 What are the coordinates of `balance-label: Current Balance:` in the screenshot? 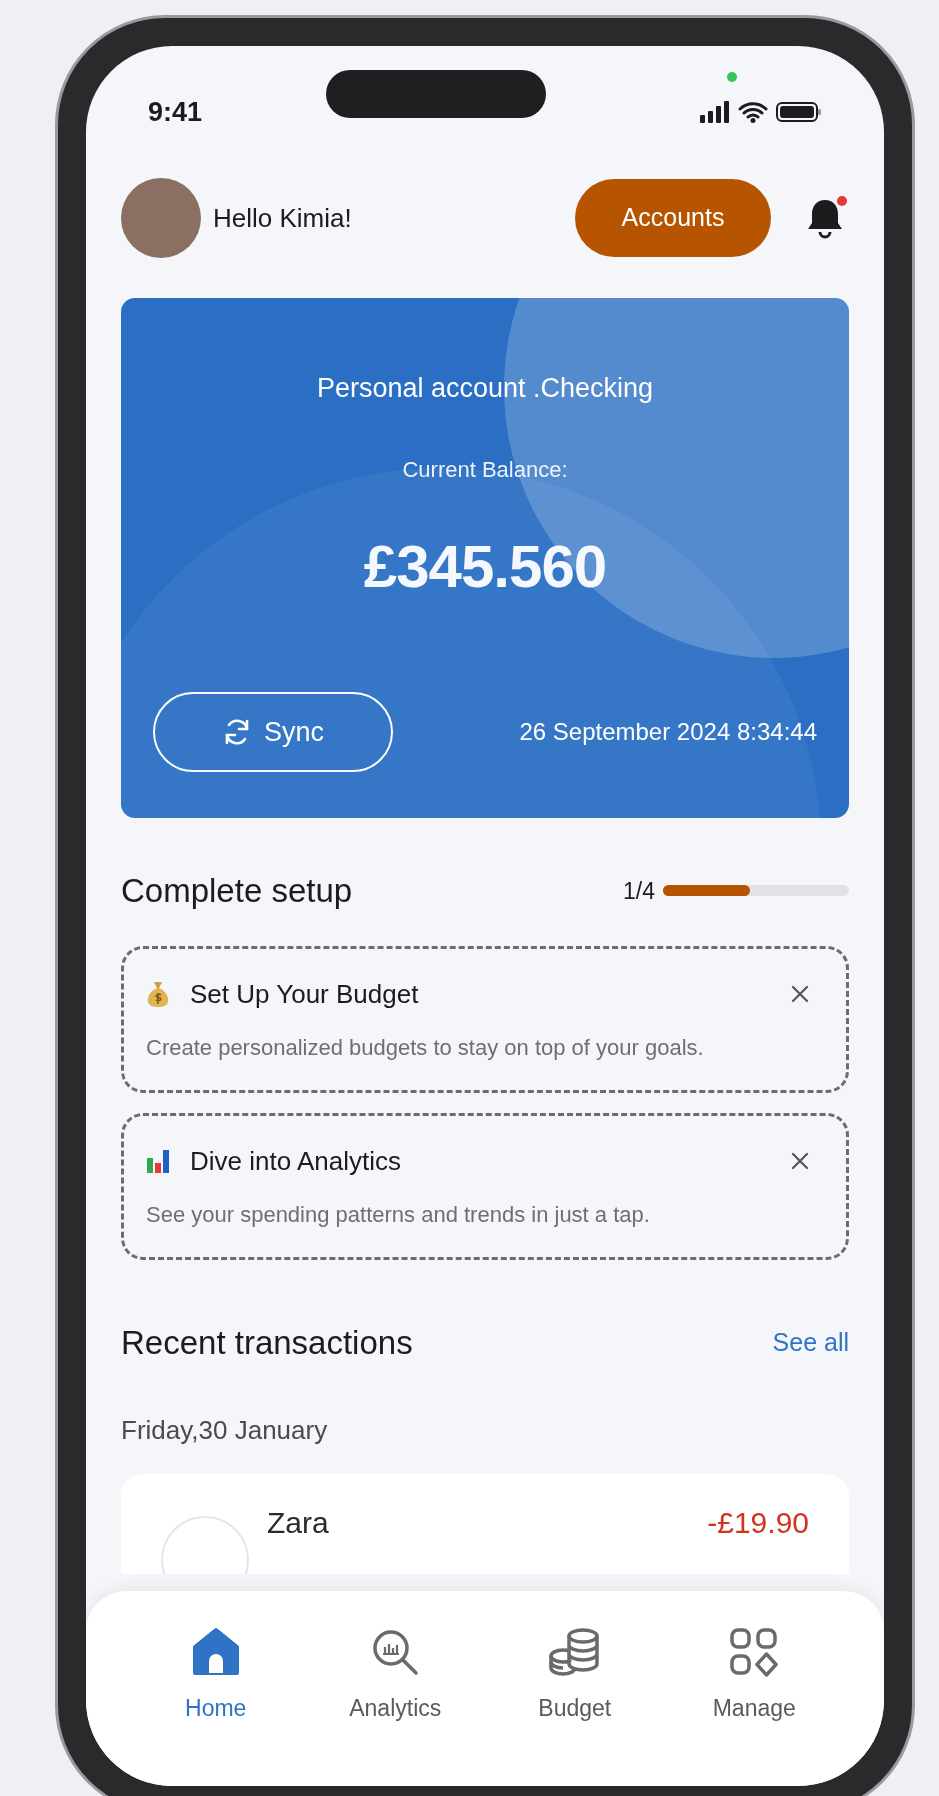 It's located at (485, 469).